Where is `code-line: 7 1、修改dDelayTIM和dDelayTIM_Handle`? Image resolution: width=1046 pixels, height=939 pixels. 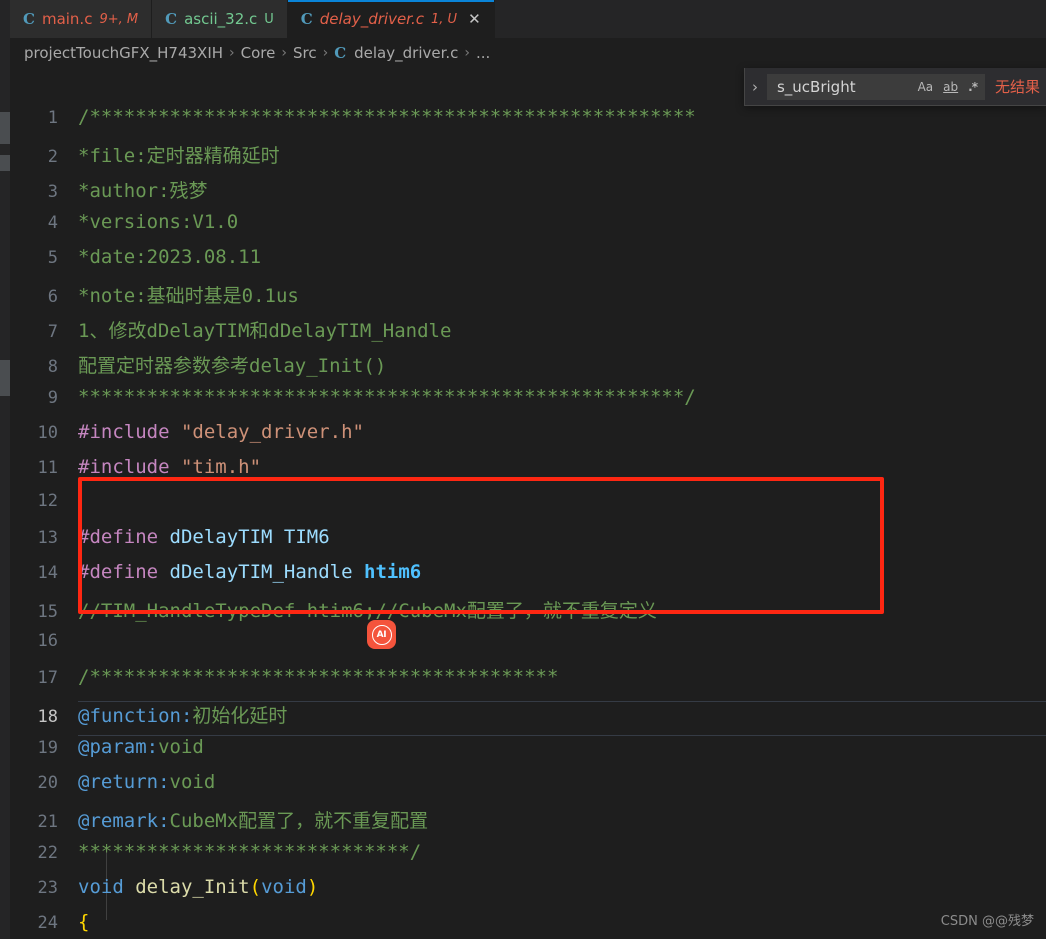
code-line: 7 1、修改dDelayTIM和dDelayTIM_Handle is located at coordinates (528, 333).